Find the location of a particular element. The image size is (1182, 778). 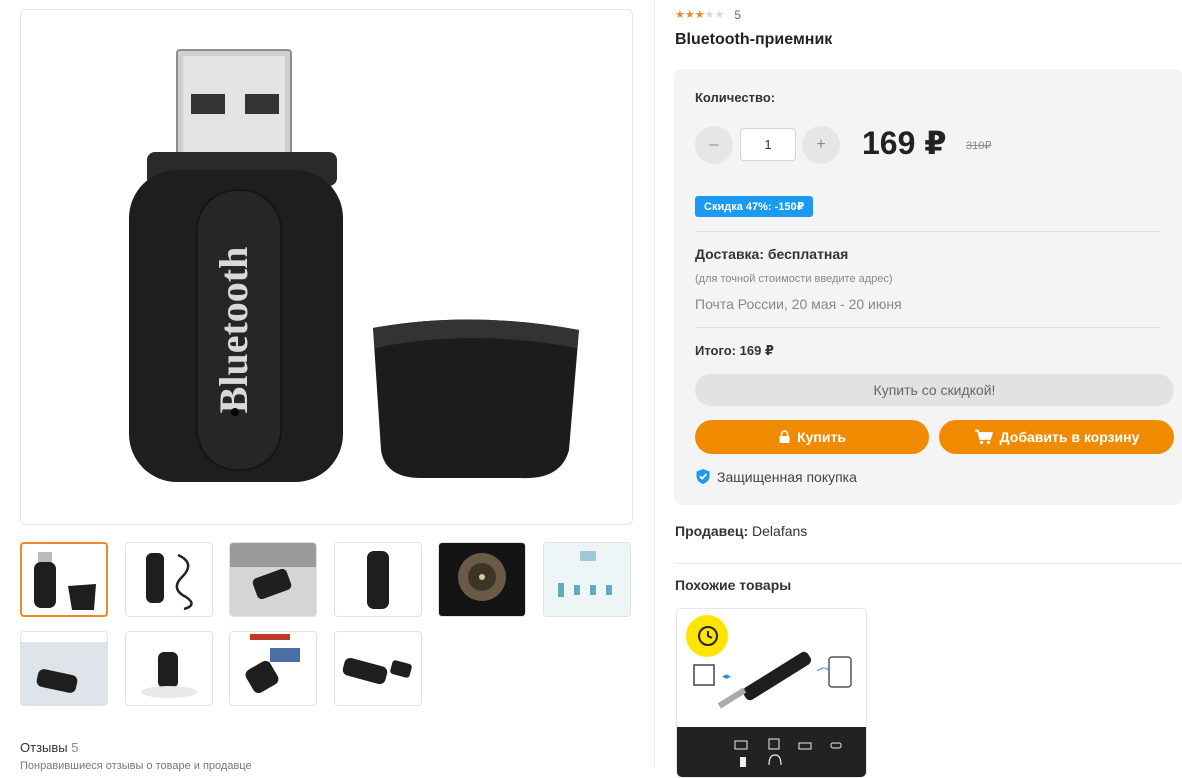

quantity-minus-button: – is located at coordinates (714, 145).